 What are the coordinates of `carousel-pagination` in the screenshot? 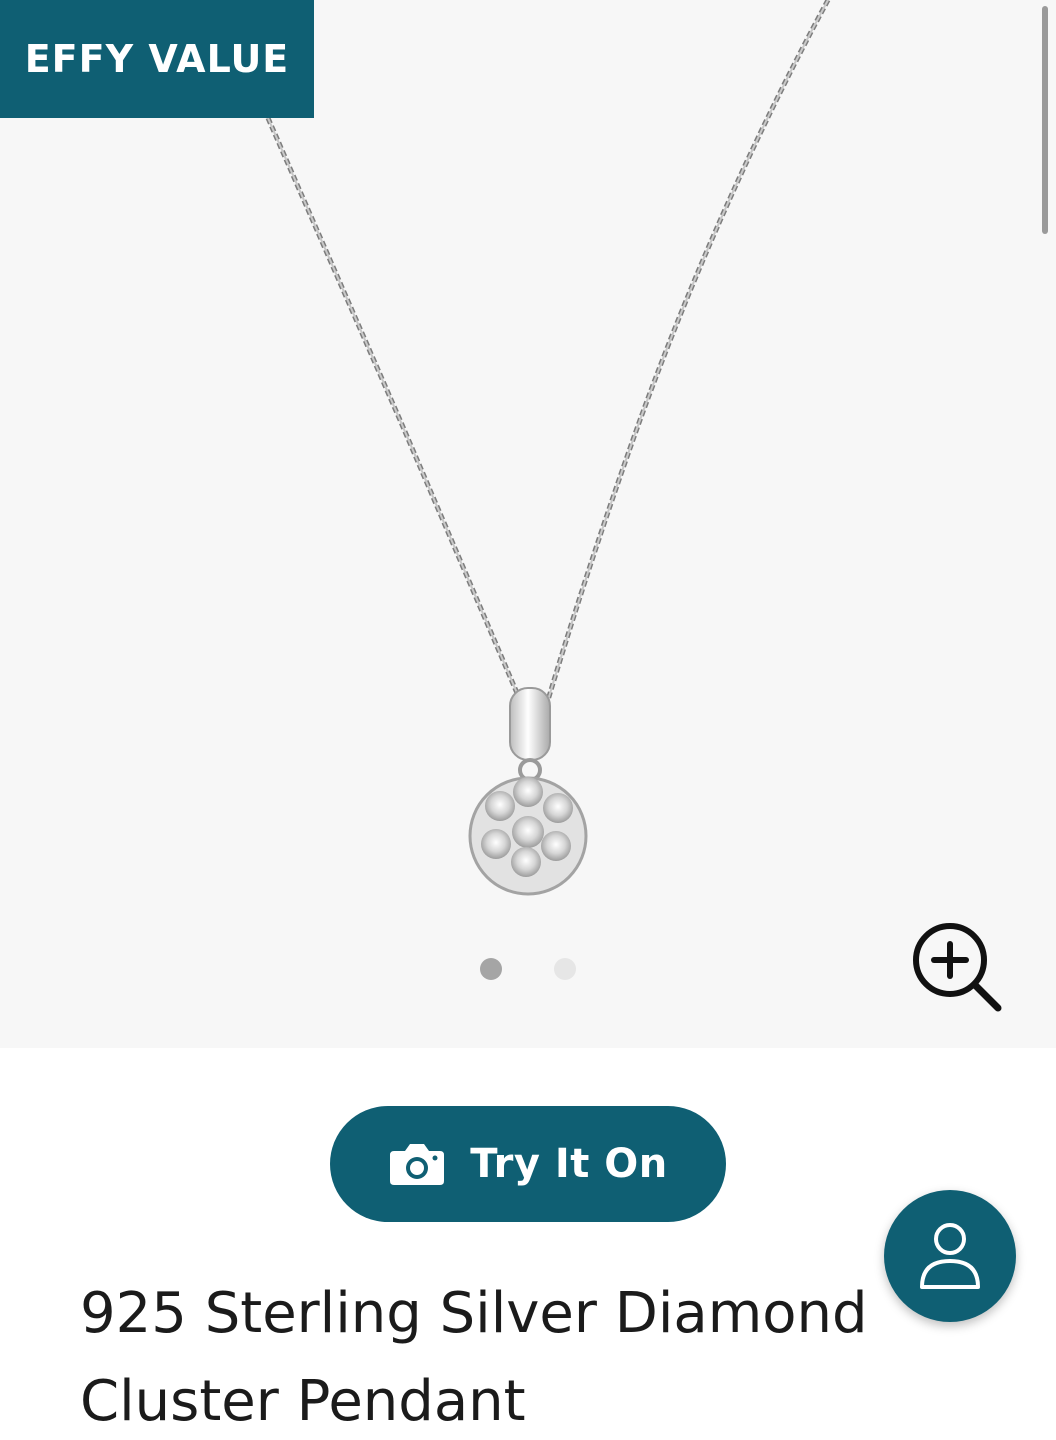 It's located at (528, 970).